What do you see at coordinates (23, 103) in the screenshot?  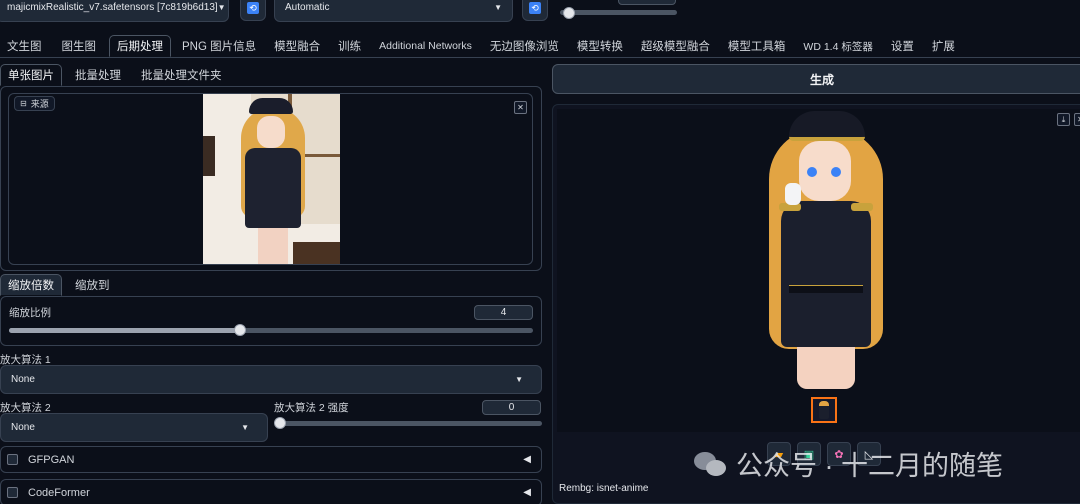 I see `image-icon: ⊟` at bounding box center [23, 103].